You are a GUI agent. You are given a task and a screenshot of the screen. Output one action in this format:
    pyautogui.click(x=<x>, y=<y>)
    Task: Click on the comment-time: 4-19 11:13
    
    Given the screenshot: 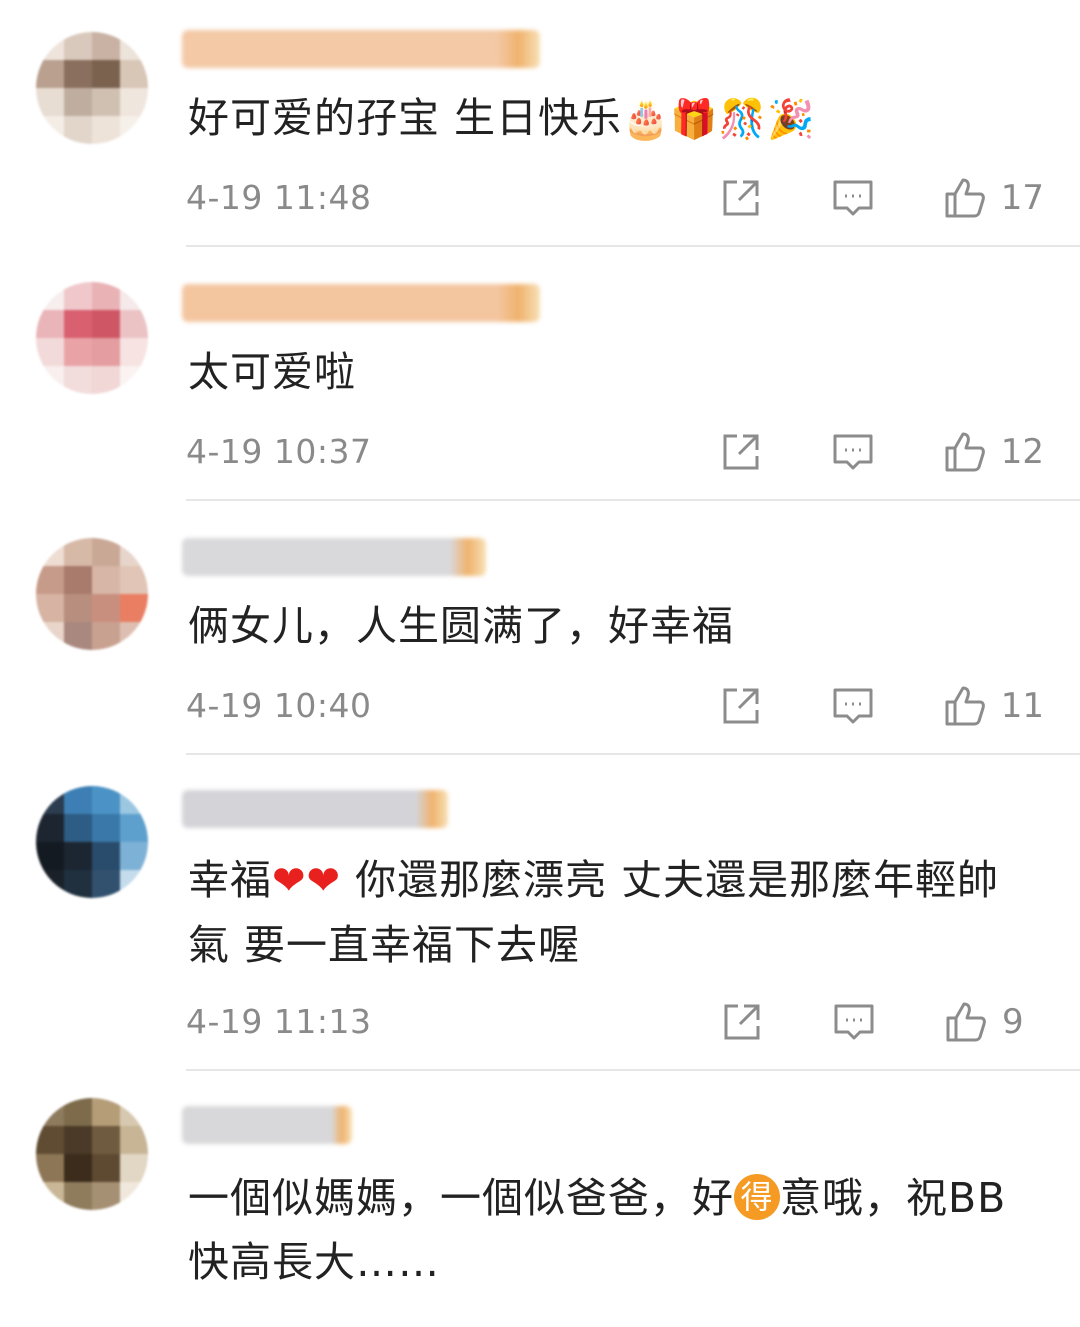 What is the action you would take?
    pyautogui.click(x=279, y=1021)
    